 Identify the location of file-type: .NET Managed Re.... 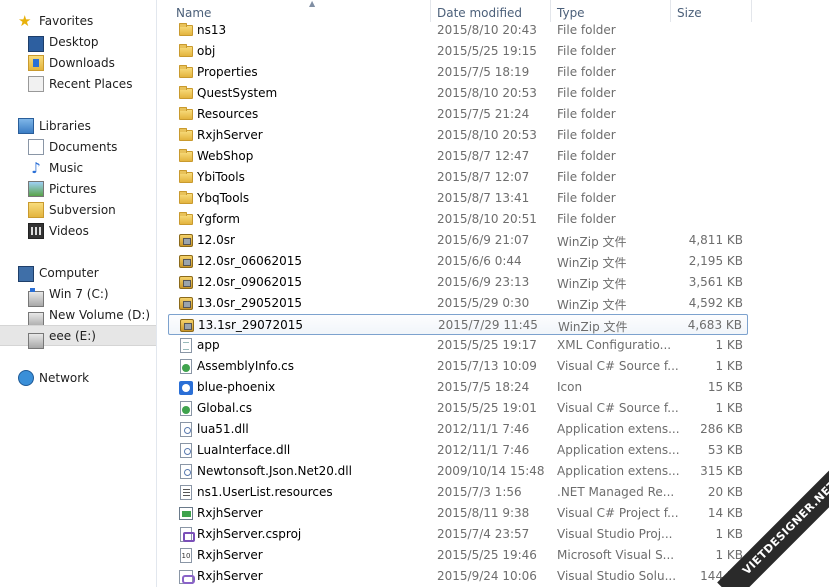
(616, 492).